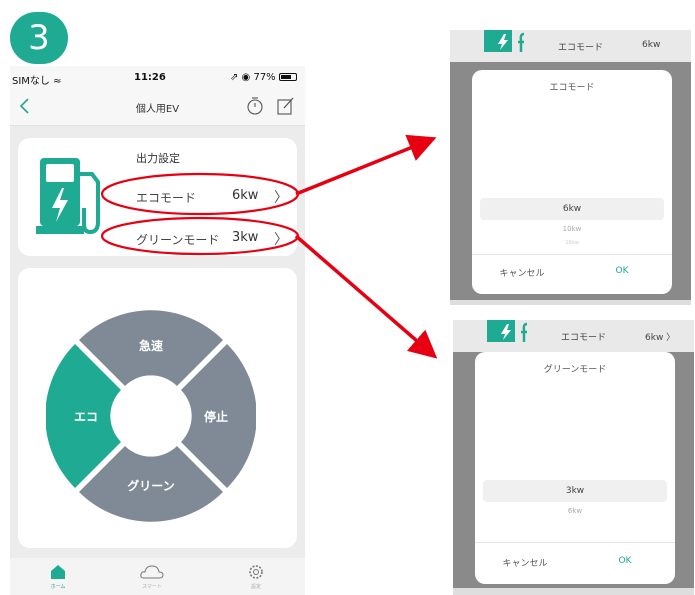  What do you see at coordinates (39, 38) in the screenshot?
I see `step-number-badge: 3` at bounding box center [39, 38].